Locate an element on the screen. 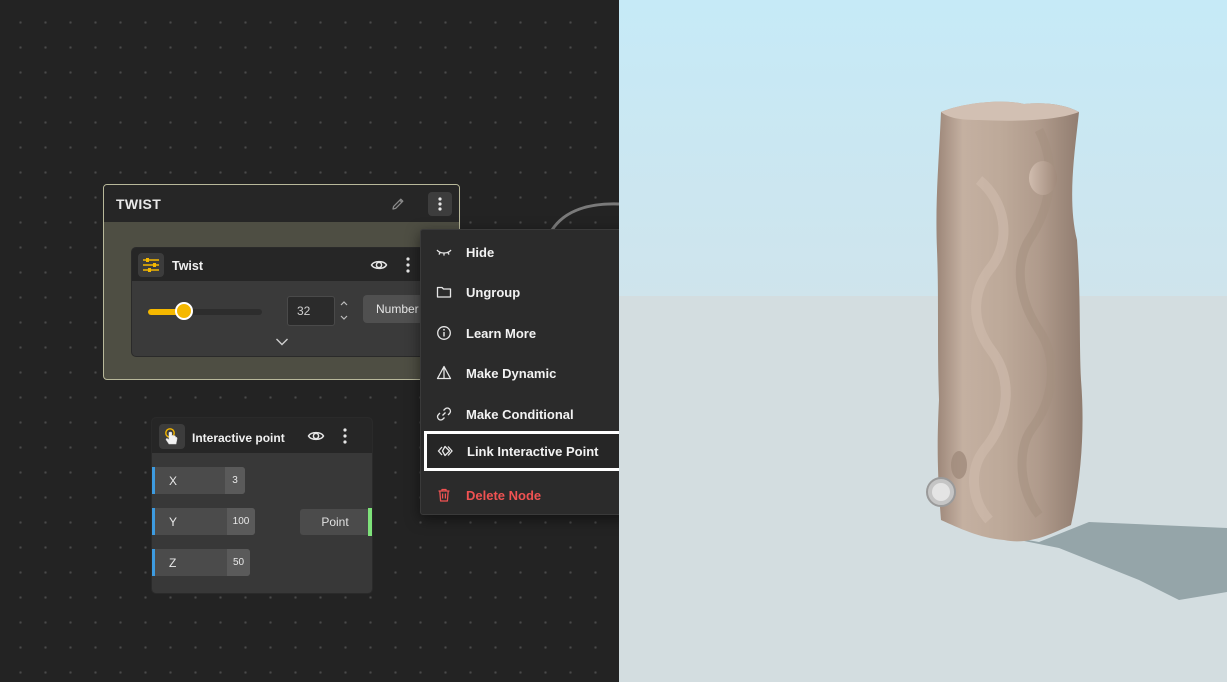 This screenshot has width=1227, height=682. menu-item-label: Make Dynamic is located at coordinates (511, 373).